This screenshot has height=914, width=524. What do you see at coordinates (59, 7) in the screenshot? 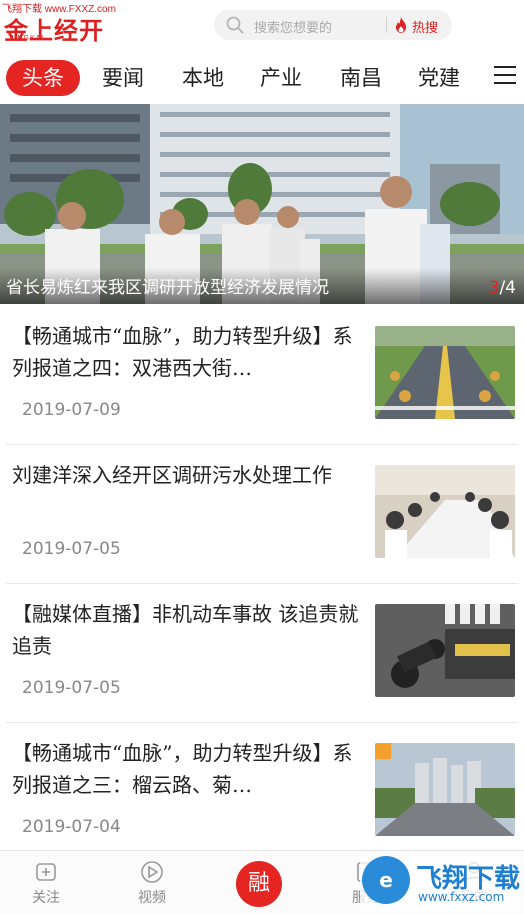
I see `watermark-top: 飞翔下载 www.FXXZ.com` at bounding box center [59, 7].